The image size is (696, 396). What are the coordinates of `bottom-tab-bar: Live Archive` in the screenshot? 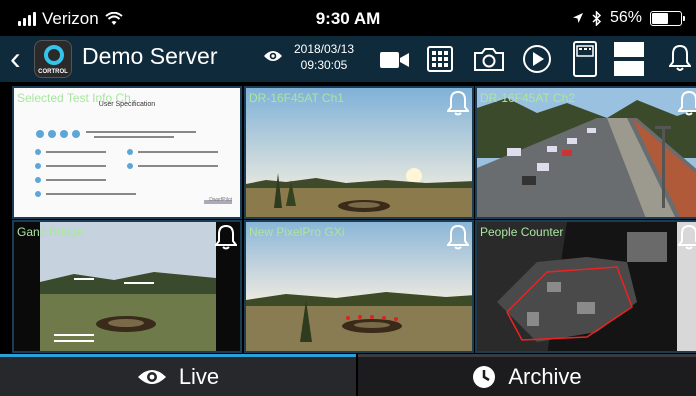 It's located at (348, 375).